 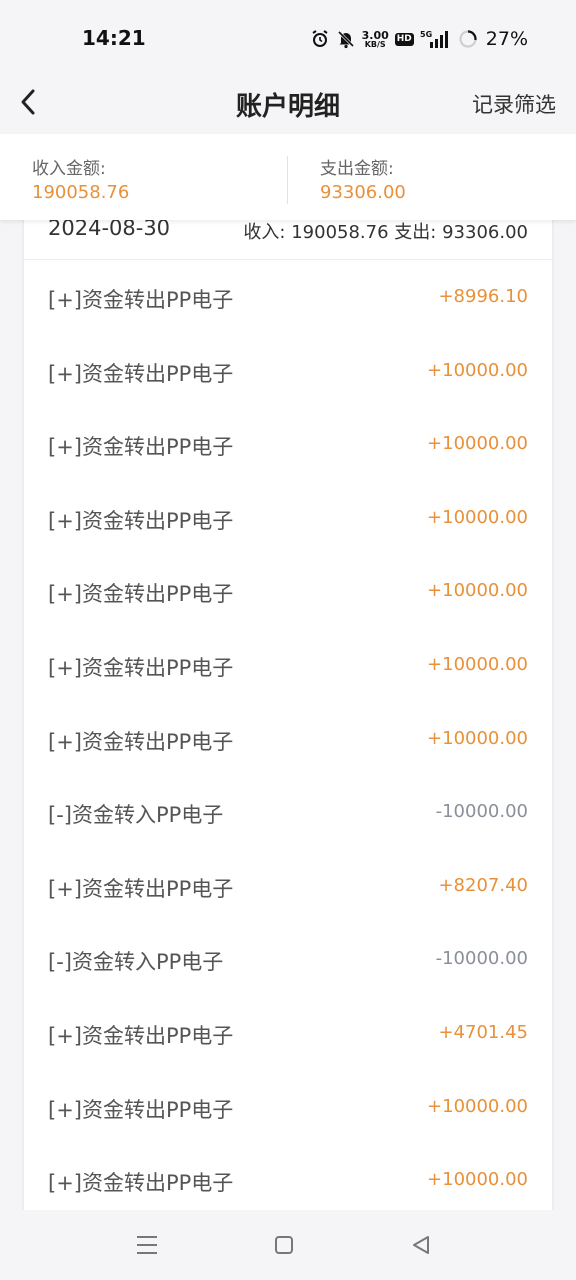 What do you see at coordinates (288, 103) in the screenshot?
I see `nav-header: 账户明细 记录筛选` at bounding box center [288, 103].